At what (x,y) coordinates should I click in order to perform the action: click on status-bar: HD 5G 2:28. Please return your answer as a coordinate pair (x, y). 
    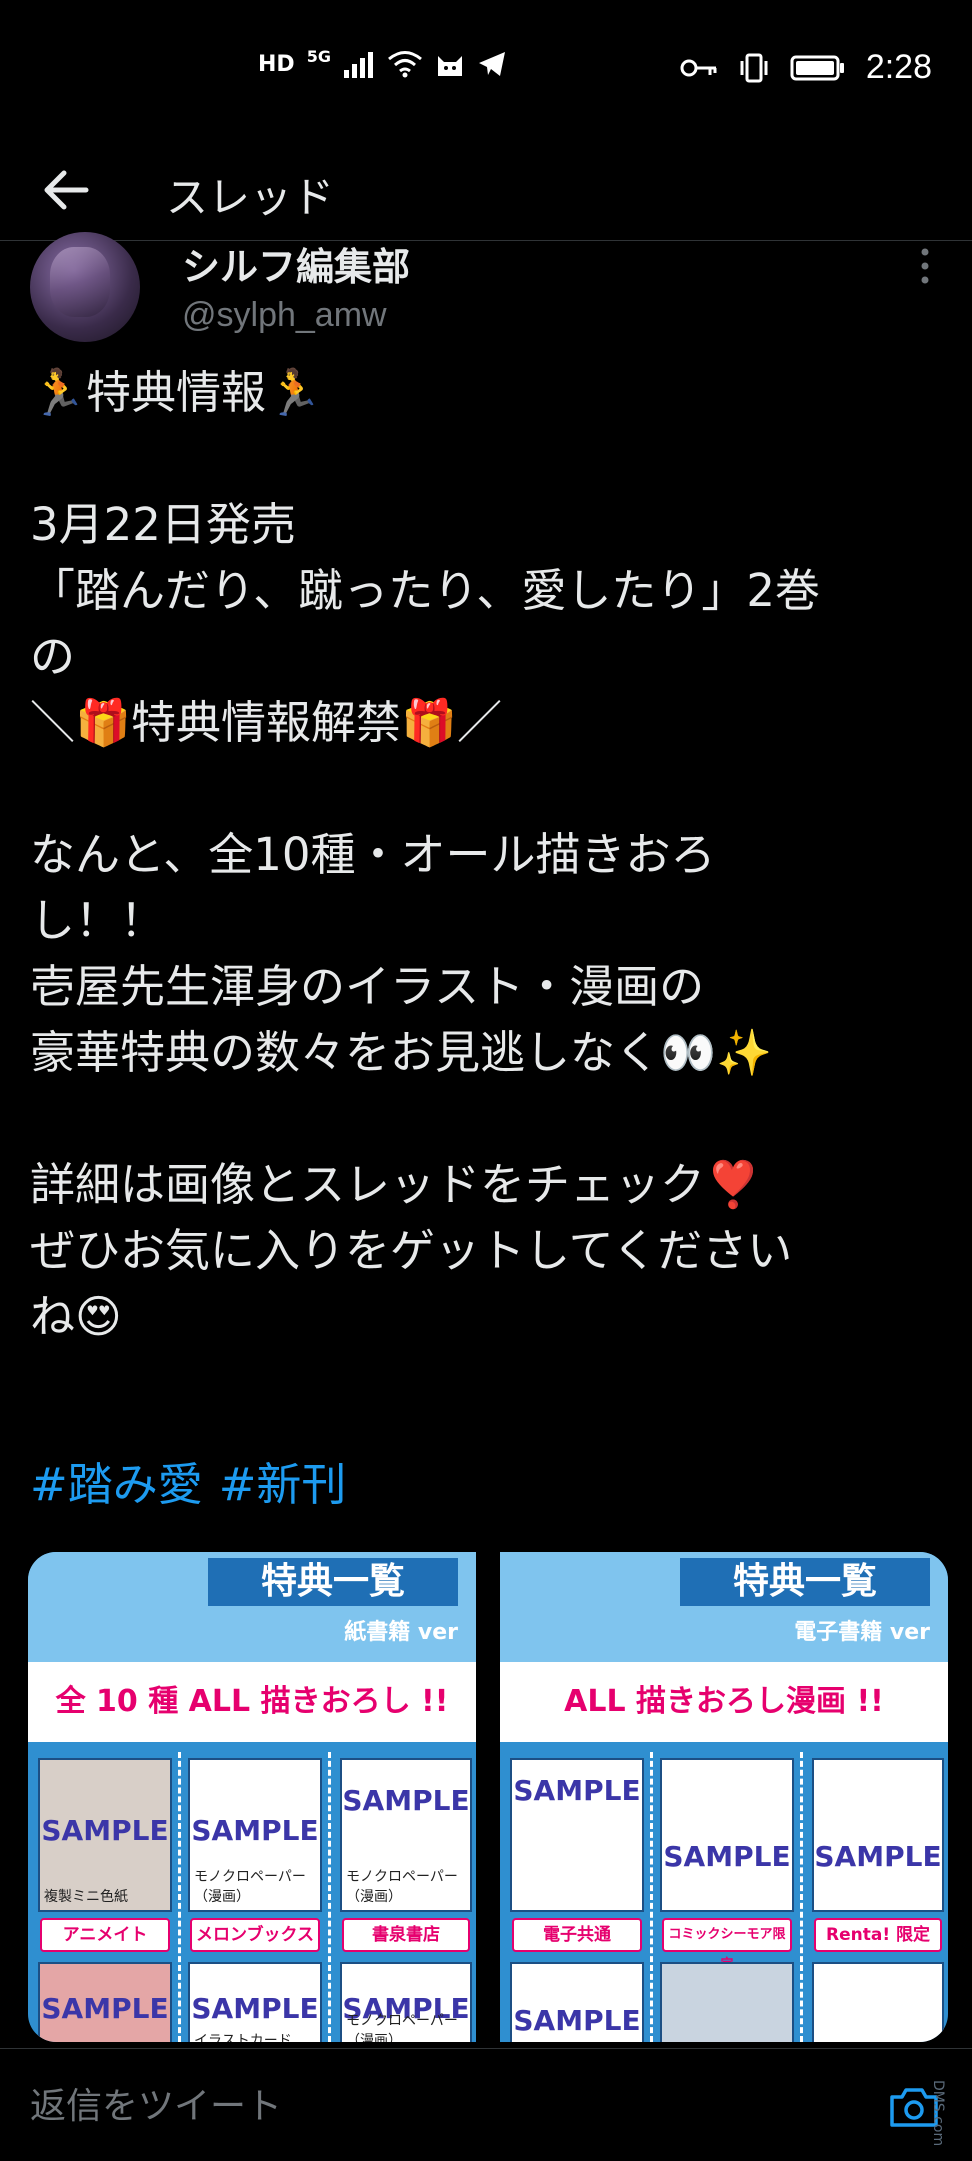
    Looking at the image, I should click on (486, 70).